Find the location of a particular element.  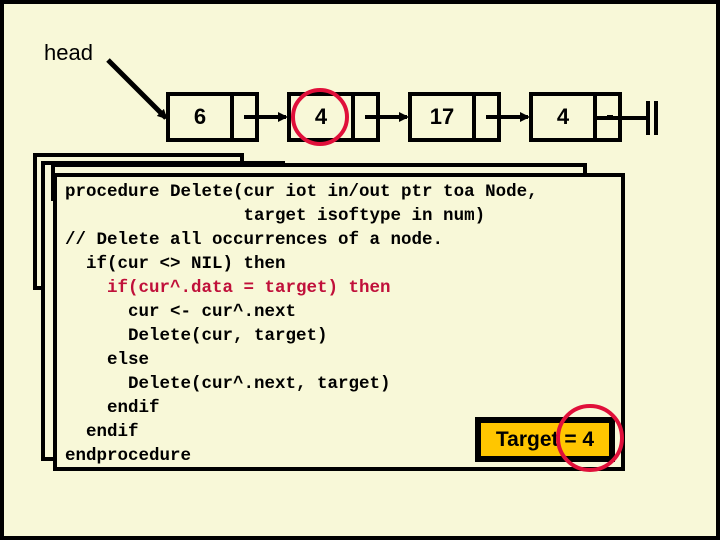

code-line: endprocedure is located at coordinates (128, 456).